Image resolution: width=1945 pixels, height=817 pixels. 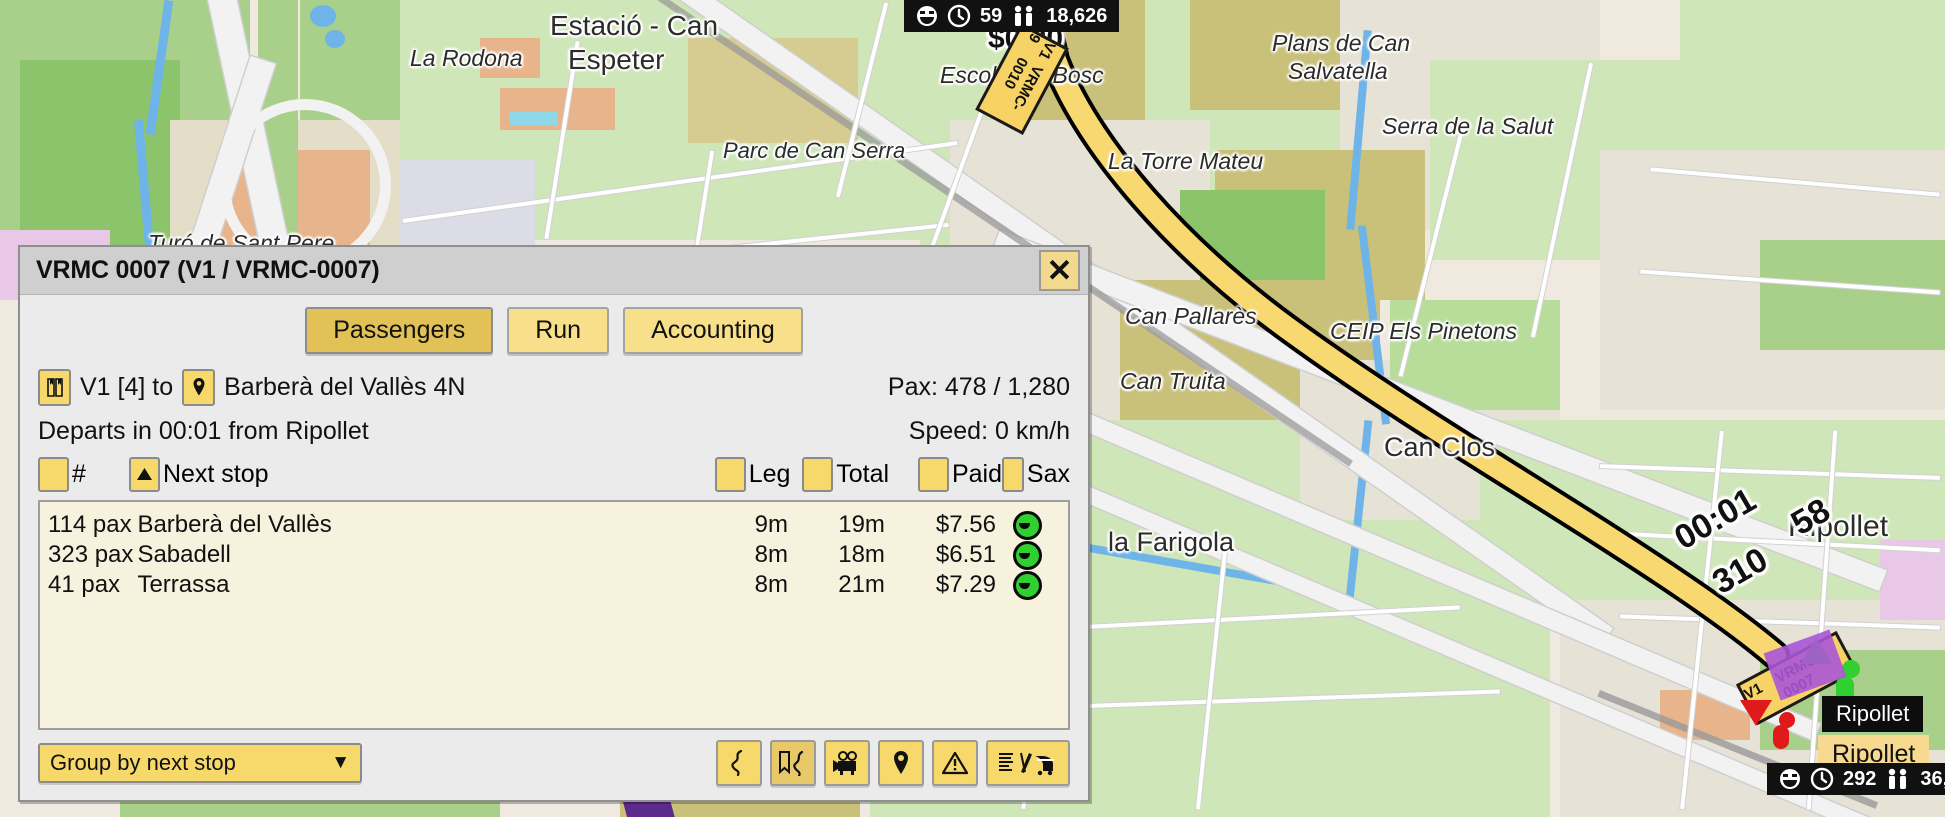 I want to click on tab-passengers: Passengers, so click(x=399, y=330).